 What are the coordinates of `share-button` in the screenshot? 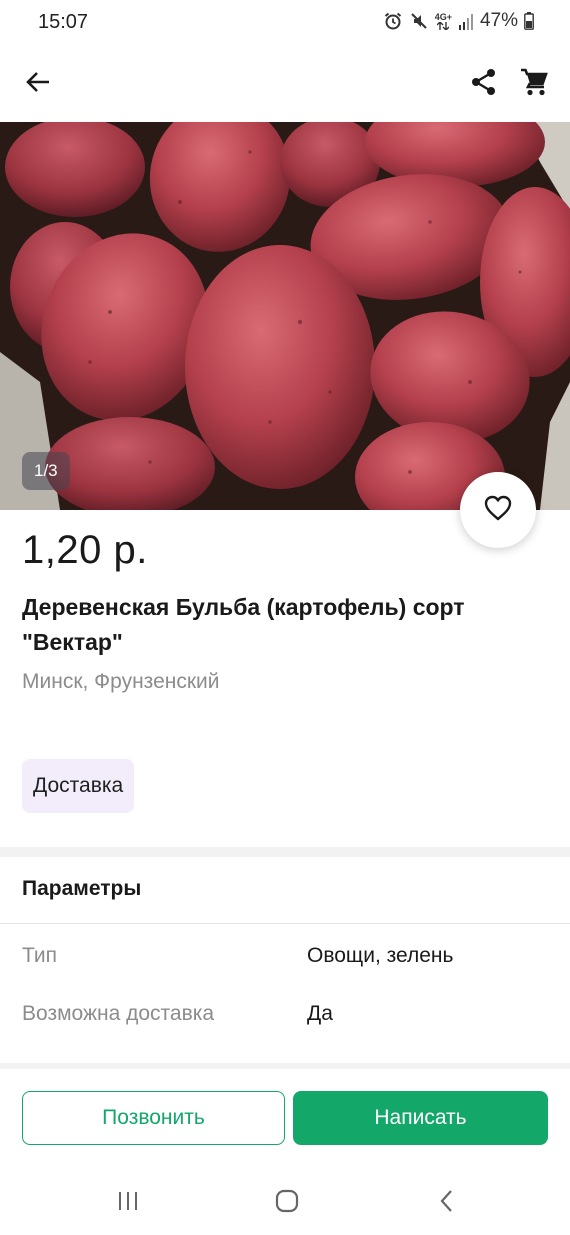 It's located at (484, 84).